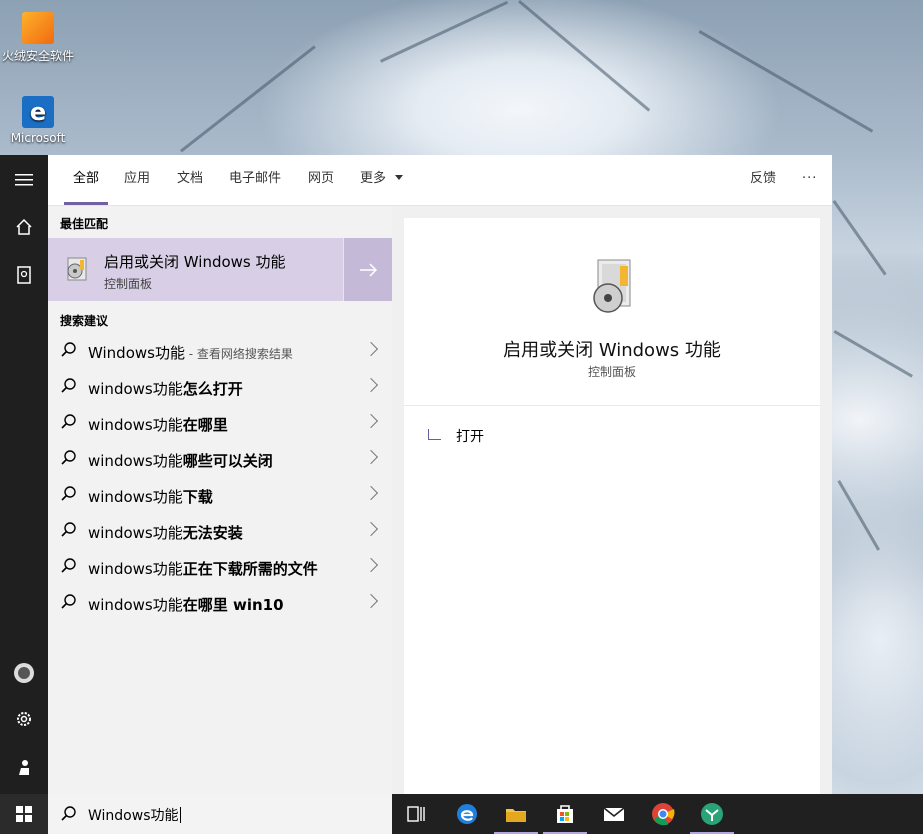 The height and width of the screenshot is (834, 923). Describe the element at coordinates (467, 814) in the screenshot. I see `edge-icon` at that location.